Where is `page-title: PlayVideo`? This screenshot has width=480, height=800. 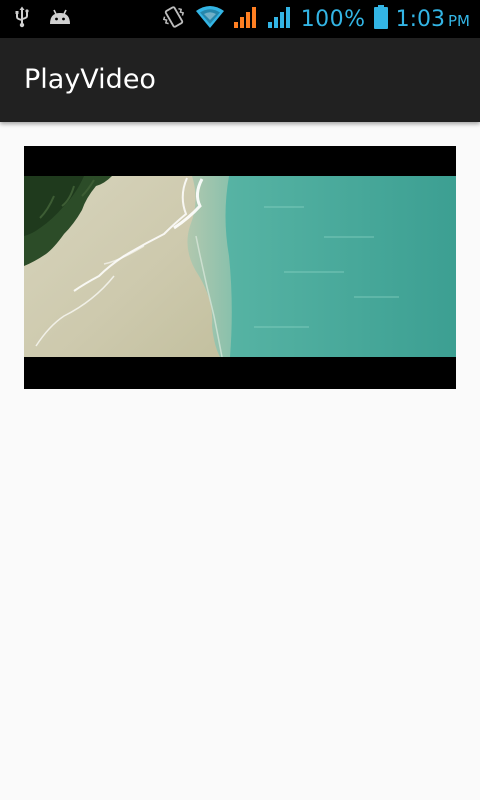 page-title: PlayVideo is located at coordinates (90, 79).